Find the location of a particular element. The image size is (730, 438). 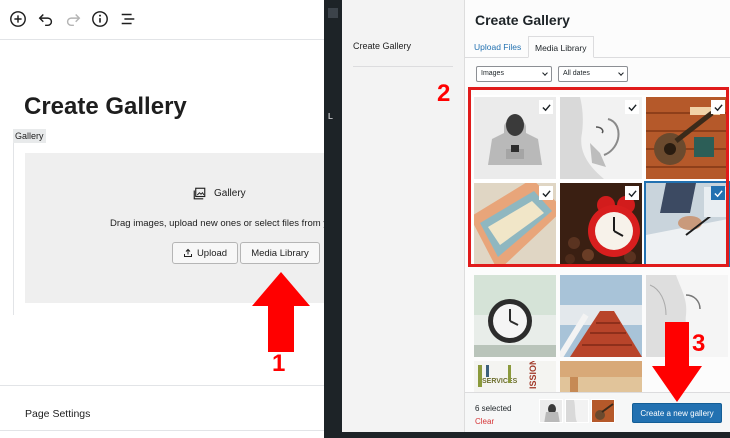

upload-button-label: Upload is located at coordinates (212, 253).